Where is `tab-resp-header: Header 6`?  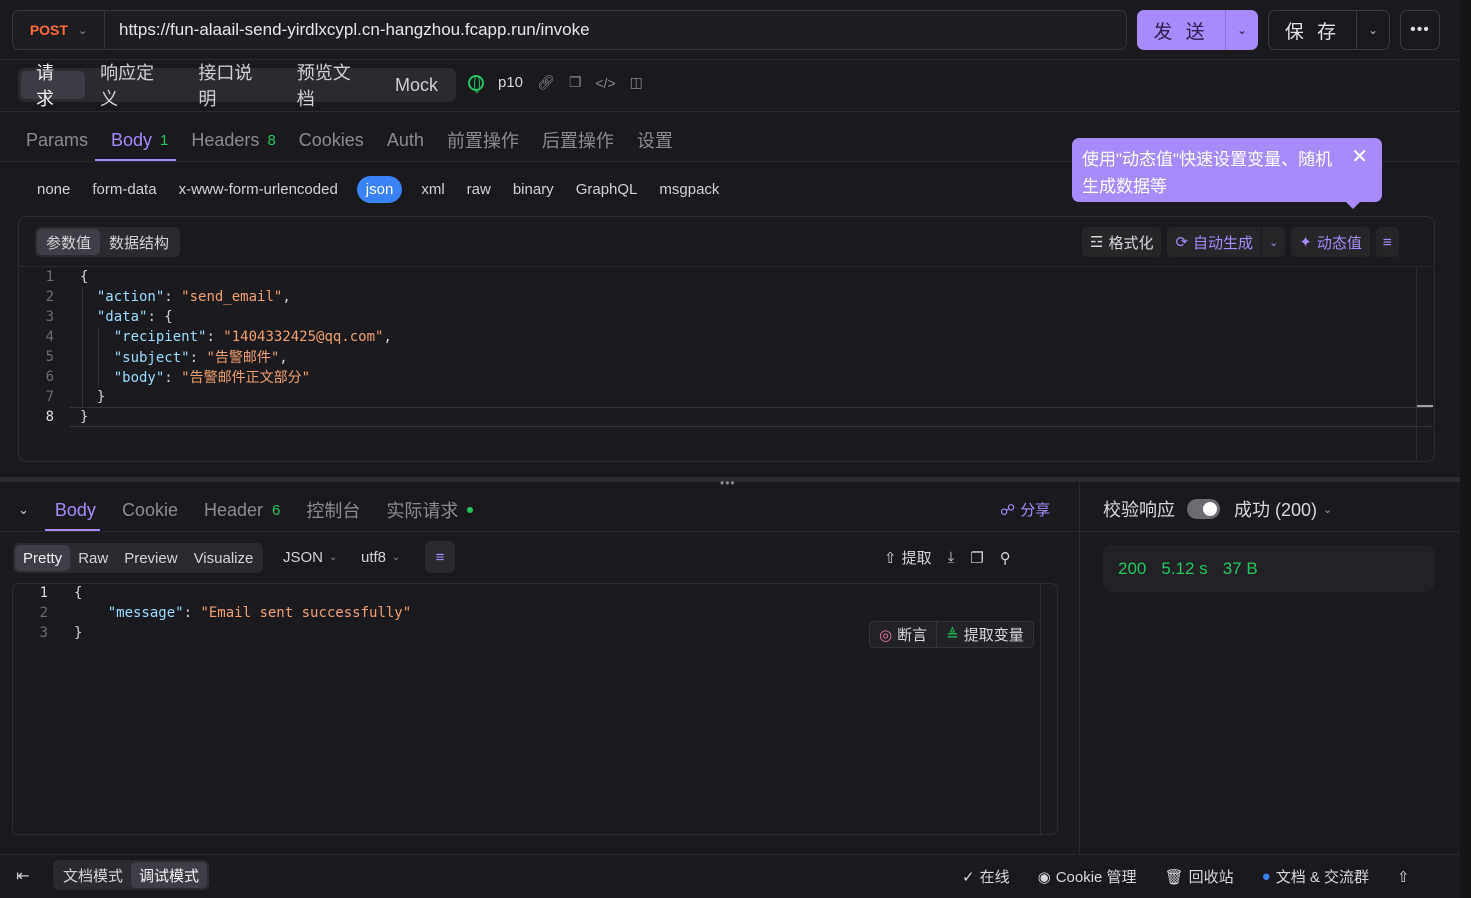 tab-resp-header: Header 6 is located at coordinates (242, 510).